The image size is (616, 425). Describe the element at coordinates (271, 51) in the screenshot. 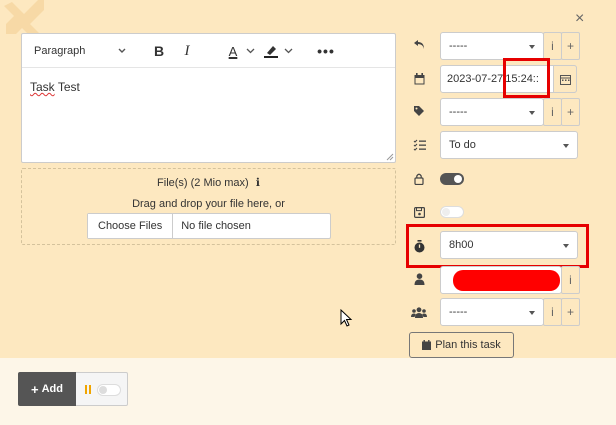

I see `highlight-icon` at that location.